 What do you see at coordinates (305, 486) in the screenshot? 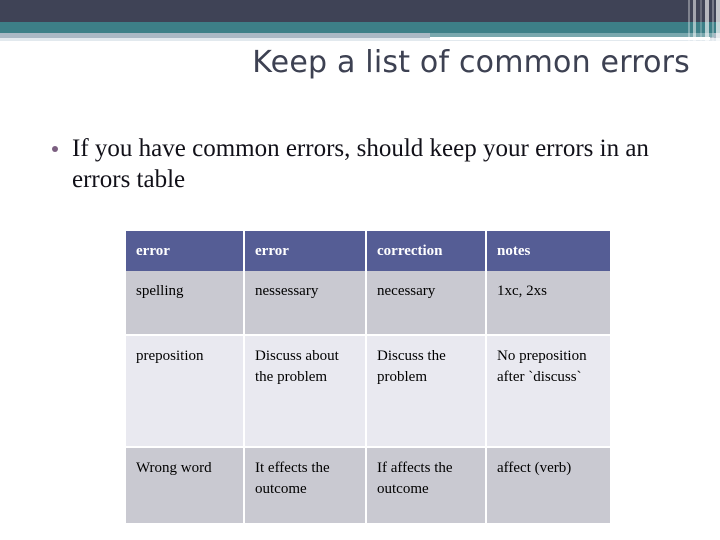
I see `cell-error: It effects the outcome` at bounding box center [305, 486].